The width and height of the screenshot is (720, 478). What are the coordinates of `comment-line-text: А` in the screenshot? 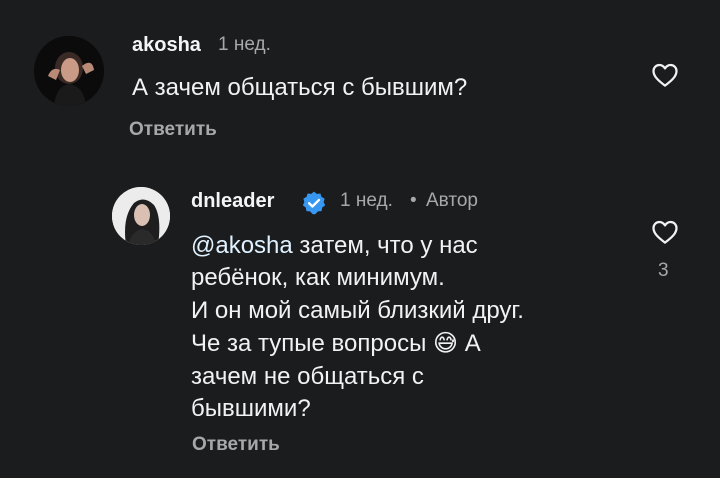 It's located at (469, 344).